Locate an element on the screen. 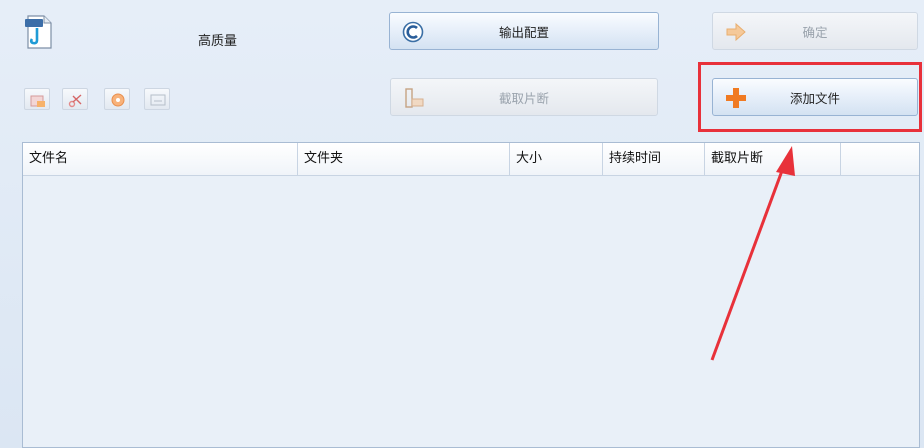  annotation-arrow is located at coordinates (752, 253).